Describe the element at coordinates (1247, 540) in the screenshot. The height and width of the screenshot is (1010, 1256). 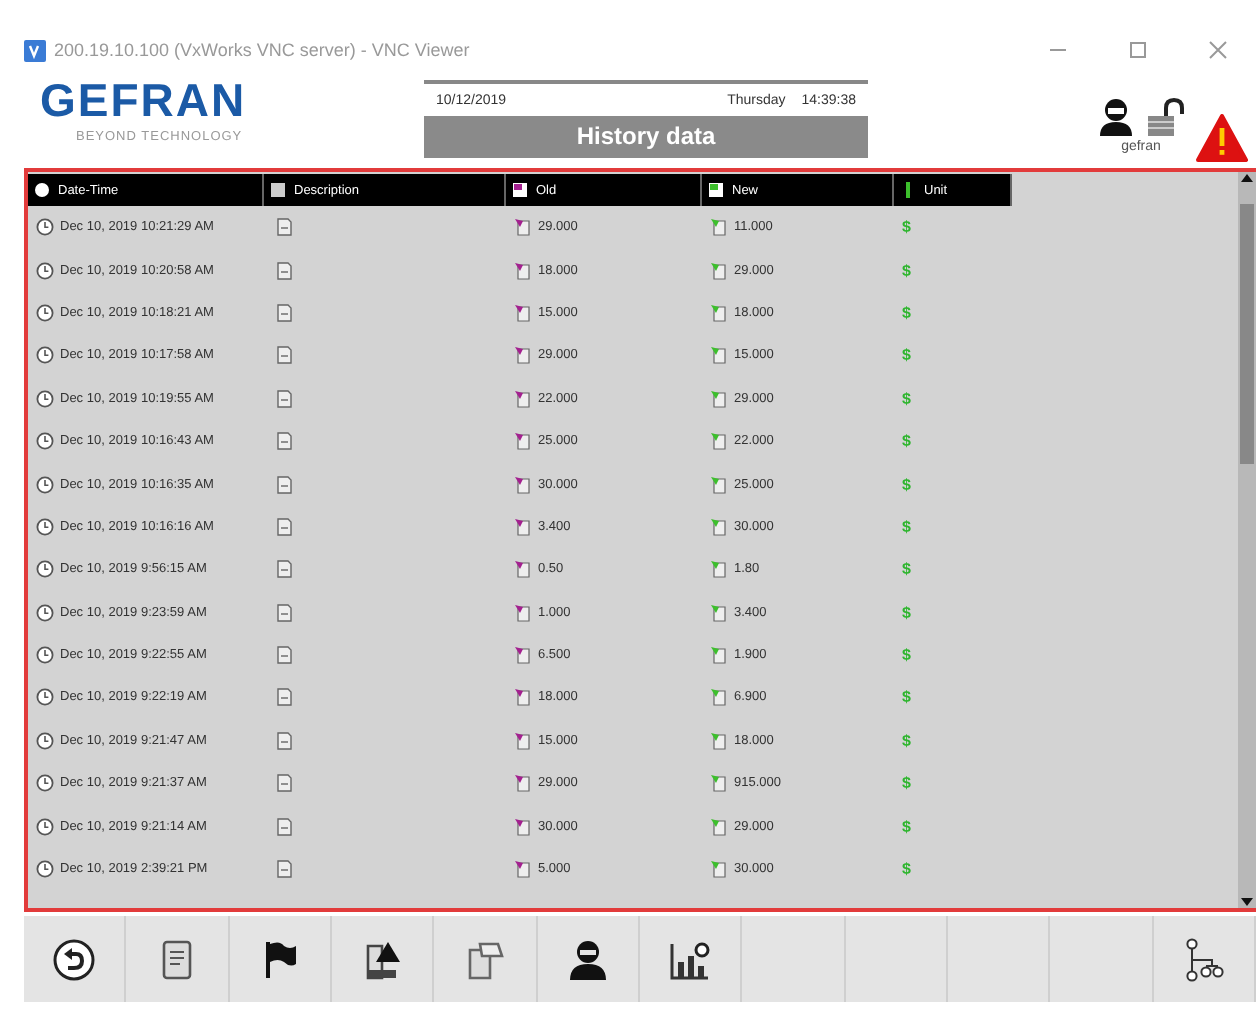
I see `scrollbar` at that location.